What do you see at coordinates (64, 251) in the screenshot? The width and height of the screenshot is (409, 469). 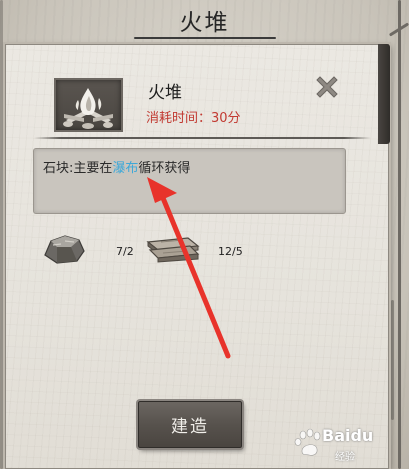 I see `stone-icon` at bounding box center [64, 251].